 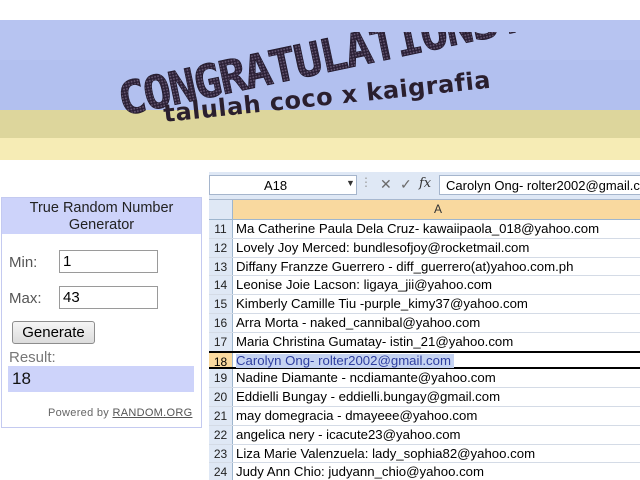 I want to click on table-row: 19 Nadine Diamante - ncdiamante@yahoo.com, so click(x=424, y=379).